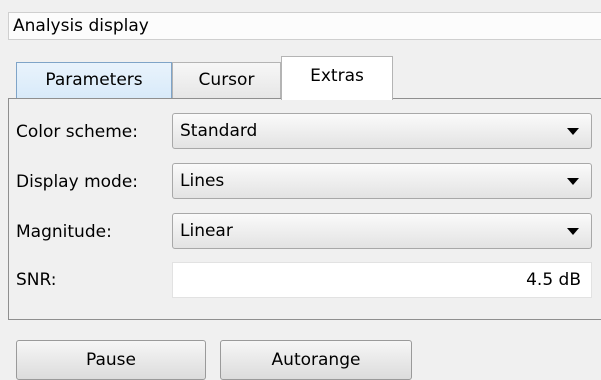 Image resolution: width=601 pixels, height=380 pixels. Describe the element at coordinates (382, 280) in the screenshot. I see `snr-field: 4.5 dB` at that location.